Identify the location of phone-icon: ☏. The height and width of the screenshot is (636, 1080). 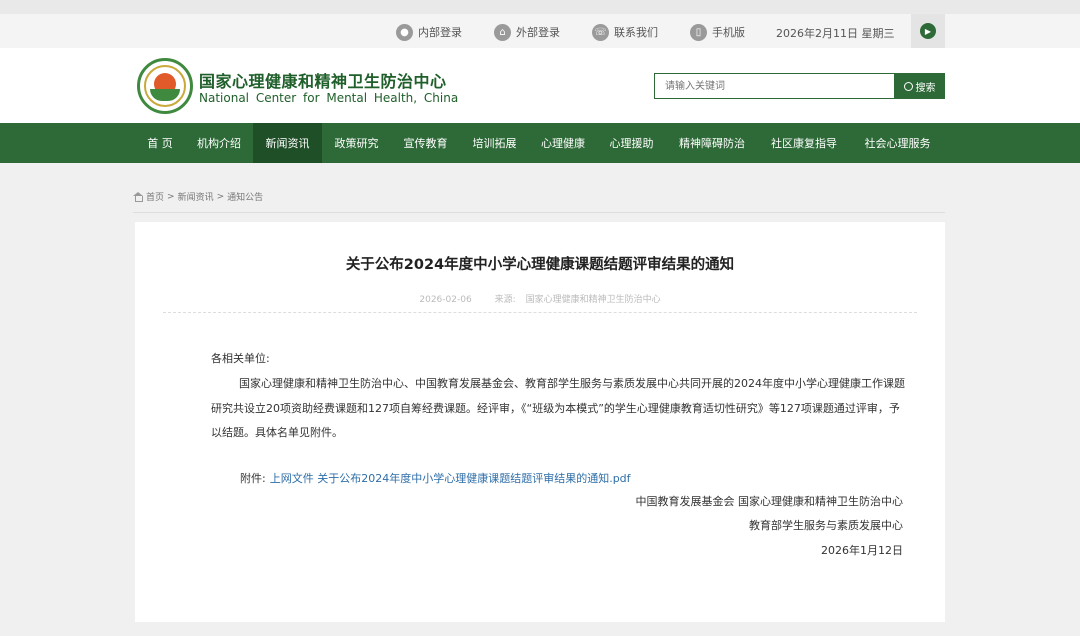
(600, 32).